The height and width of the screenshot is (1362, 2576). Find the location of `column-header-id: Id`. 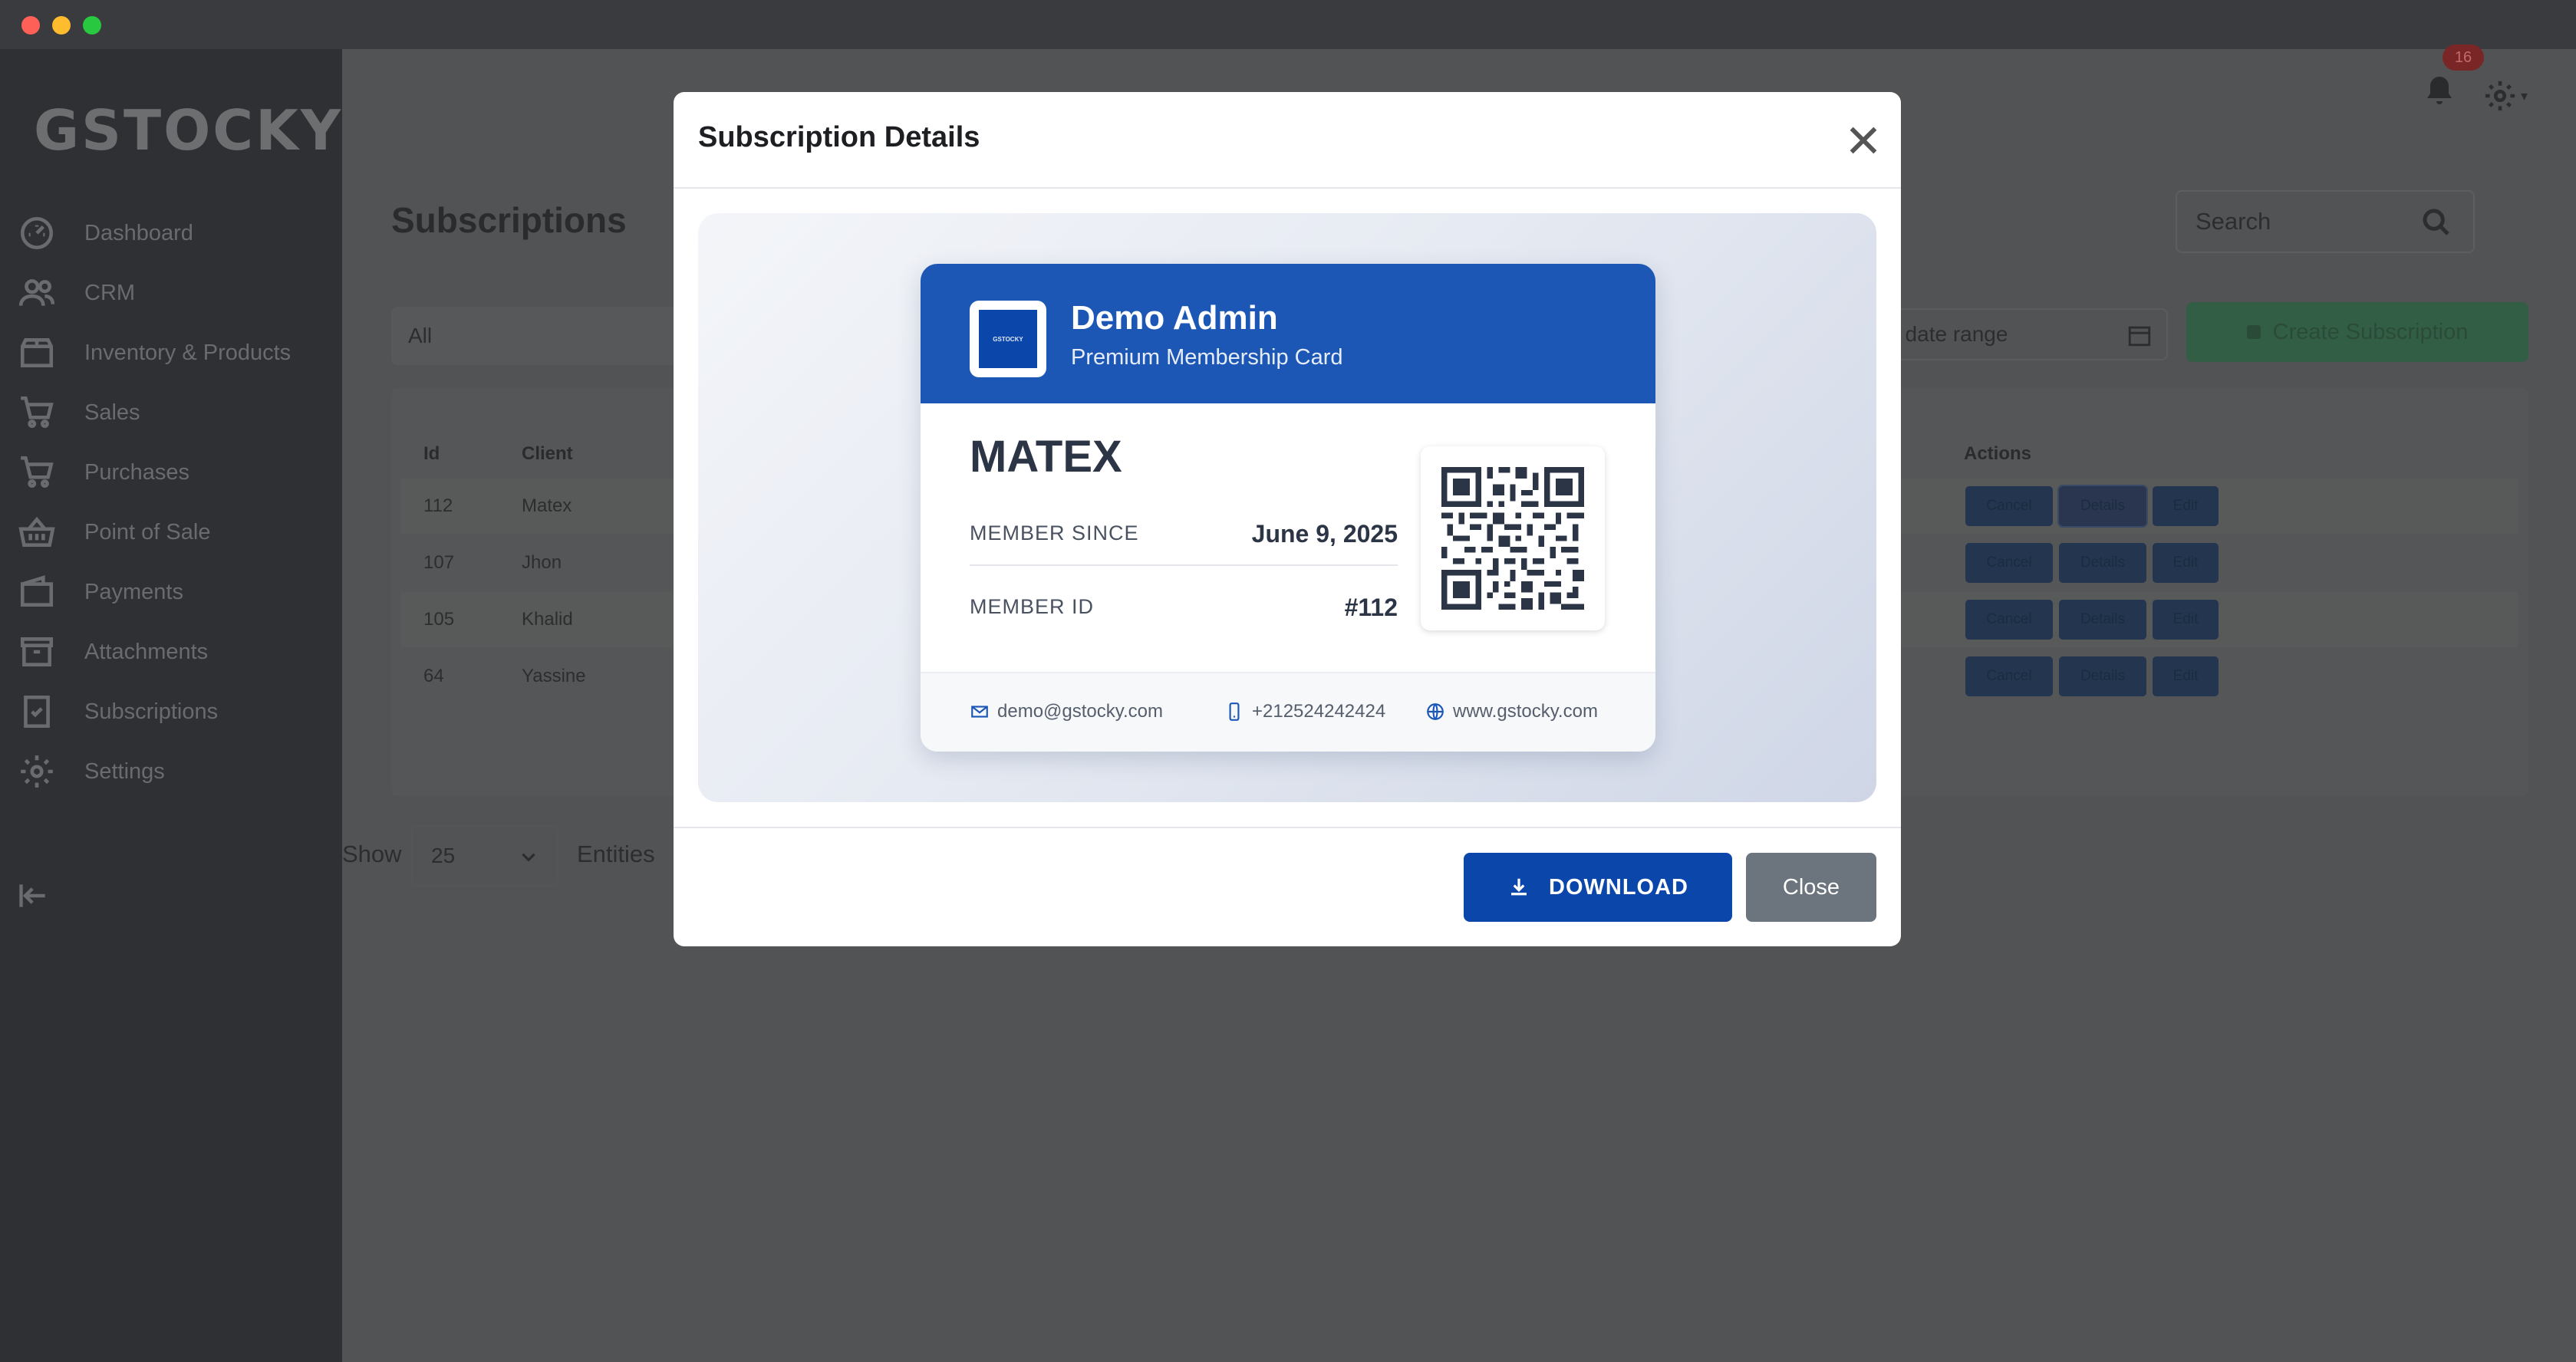

column-header-id: Id is located at coordinates (431, 453).